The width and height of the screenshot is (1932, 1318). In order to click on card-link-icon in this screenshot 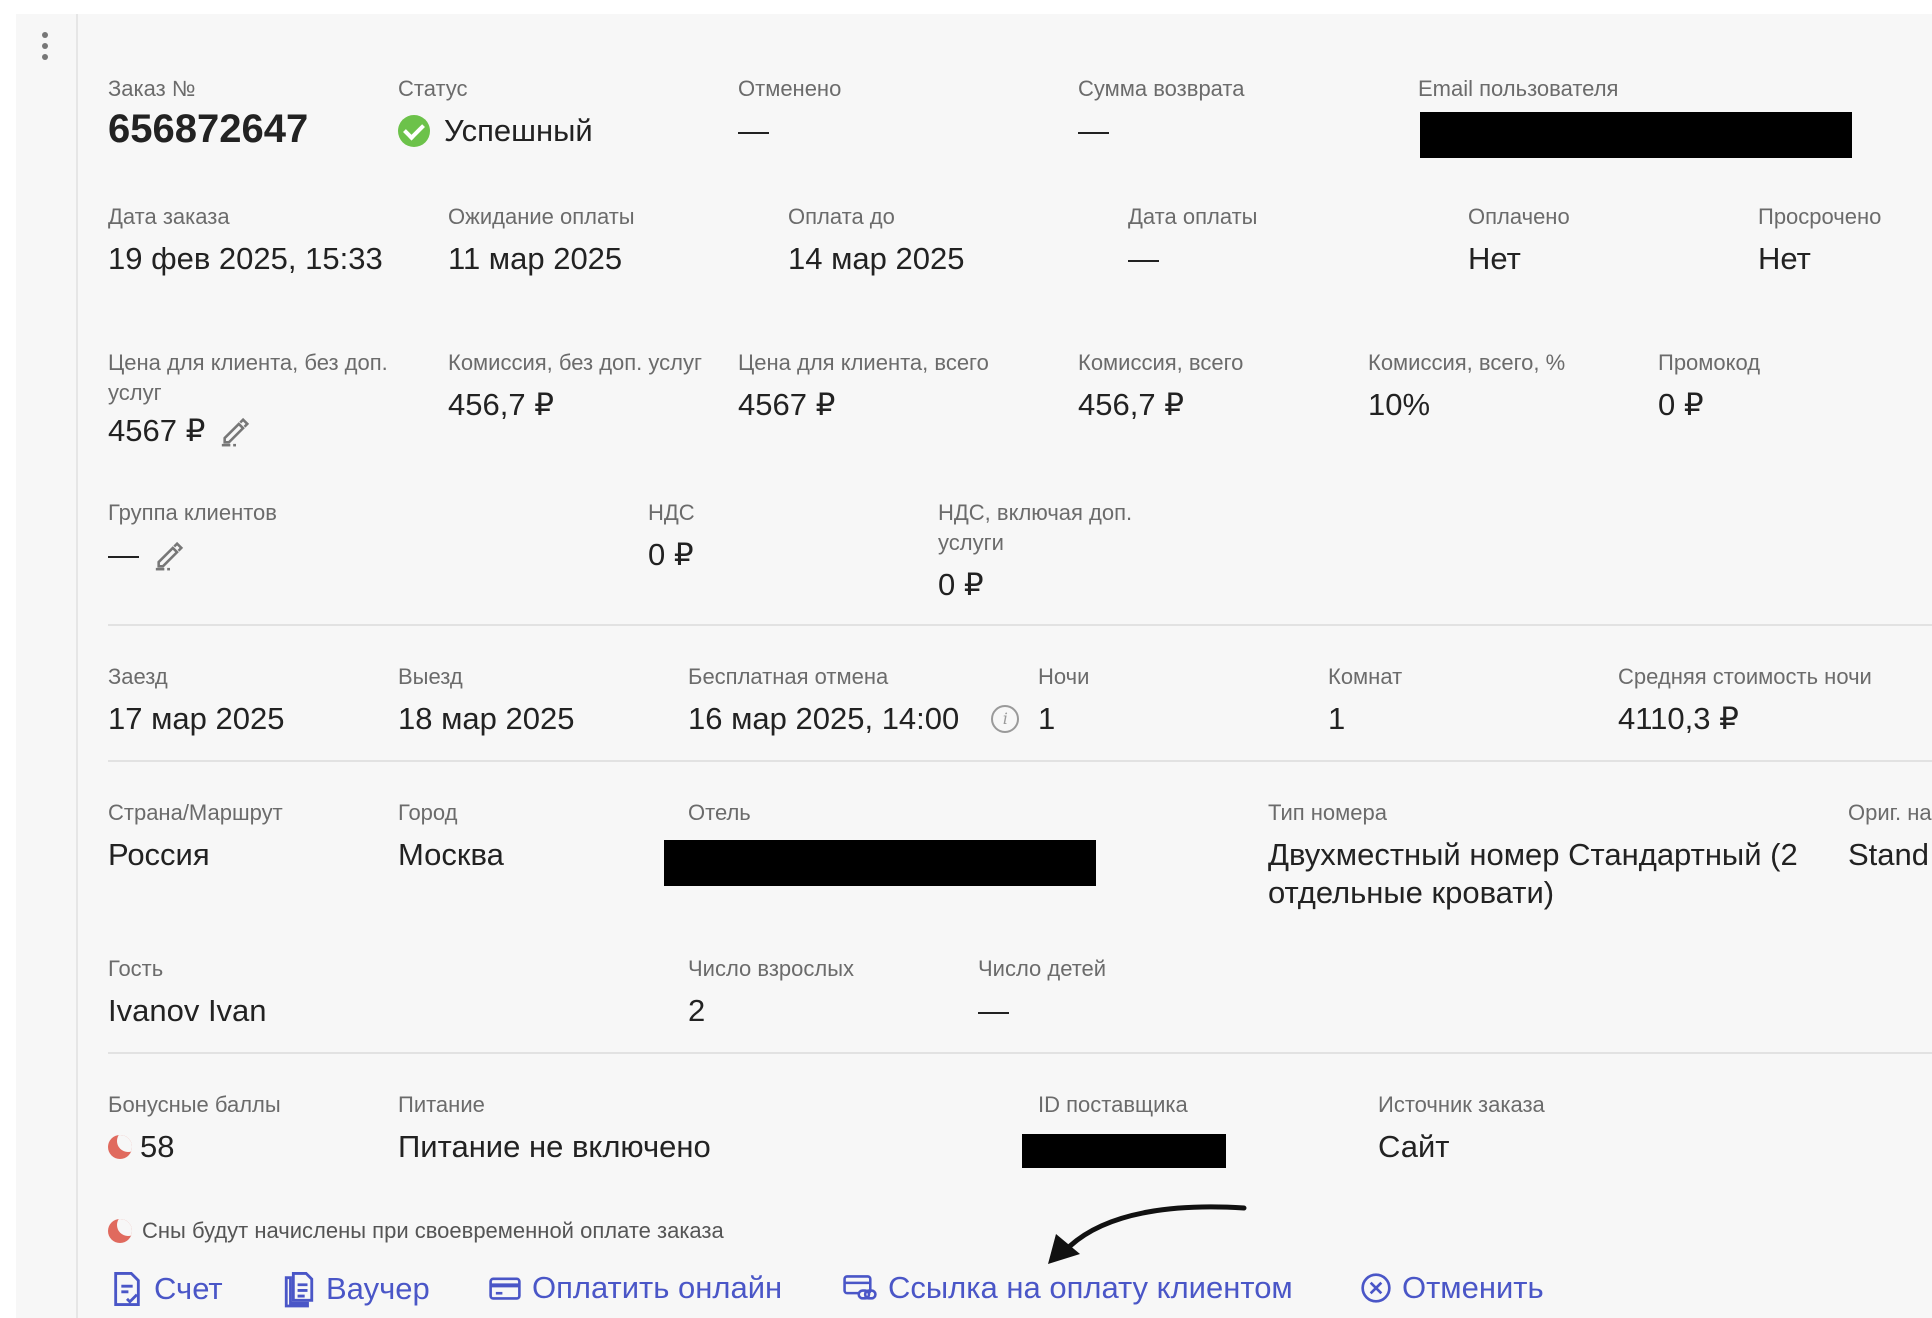, I will do `click(860, 1287)`.